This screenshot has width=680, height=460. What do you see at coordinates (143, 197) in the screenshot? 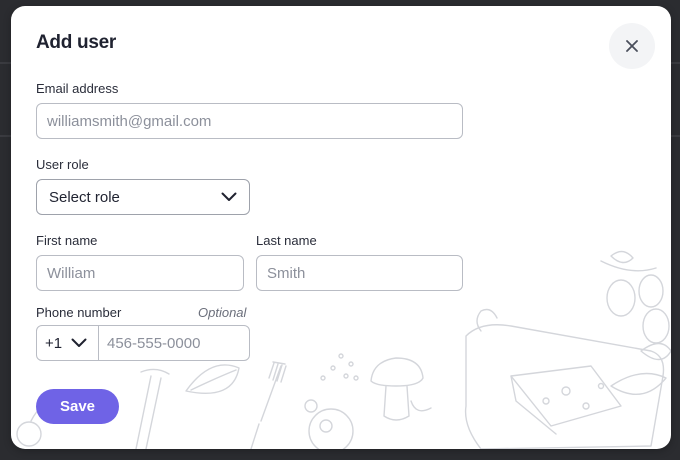
I see `user-role-select: Select role` at bounding box center [143, 197].